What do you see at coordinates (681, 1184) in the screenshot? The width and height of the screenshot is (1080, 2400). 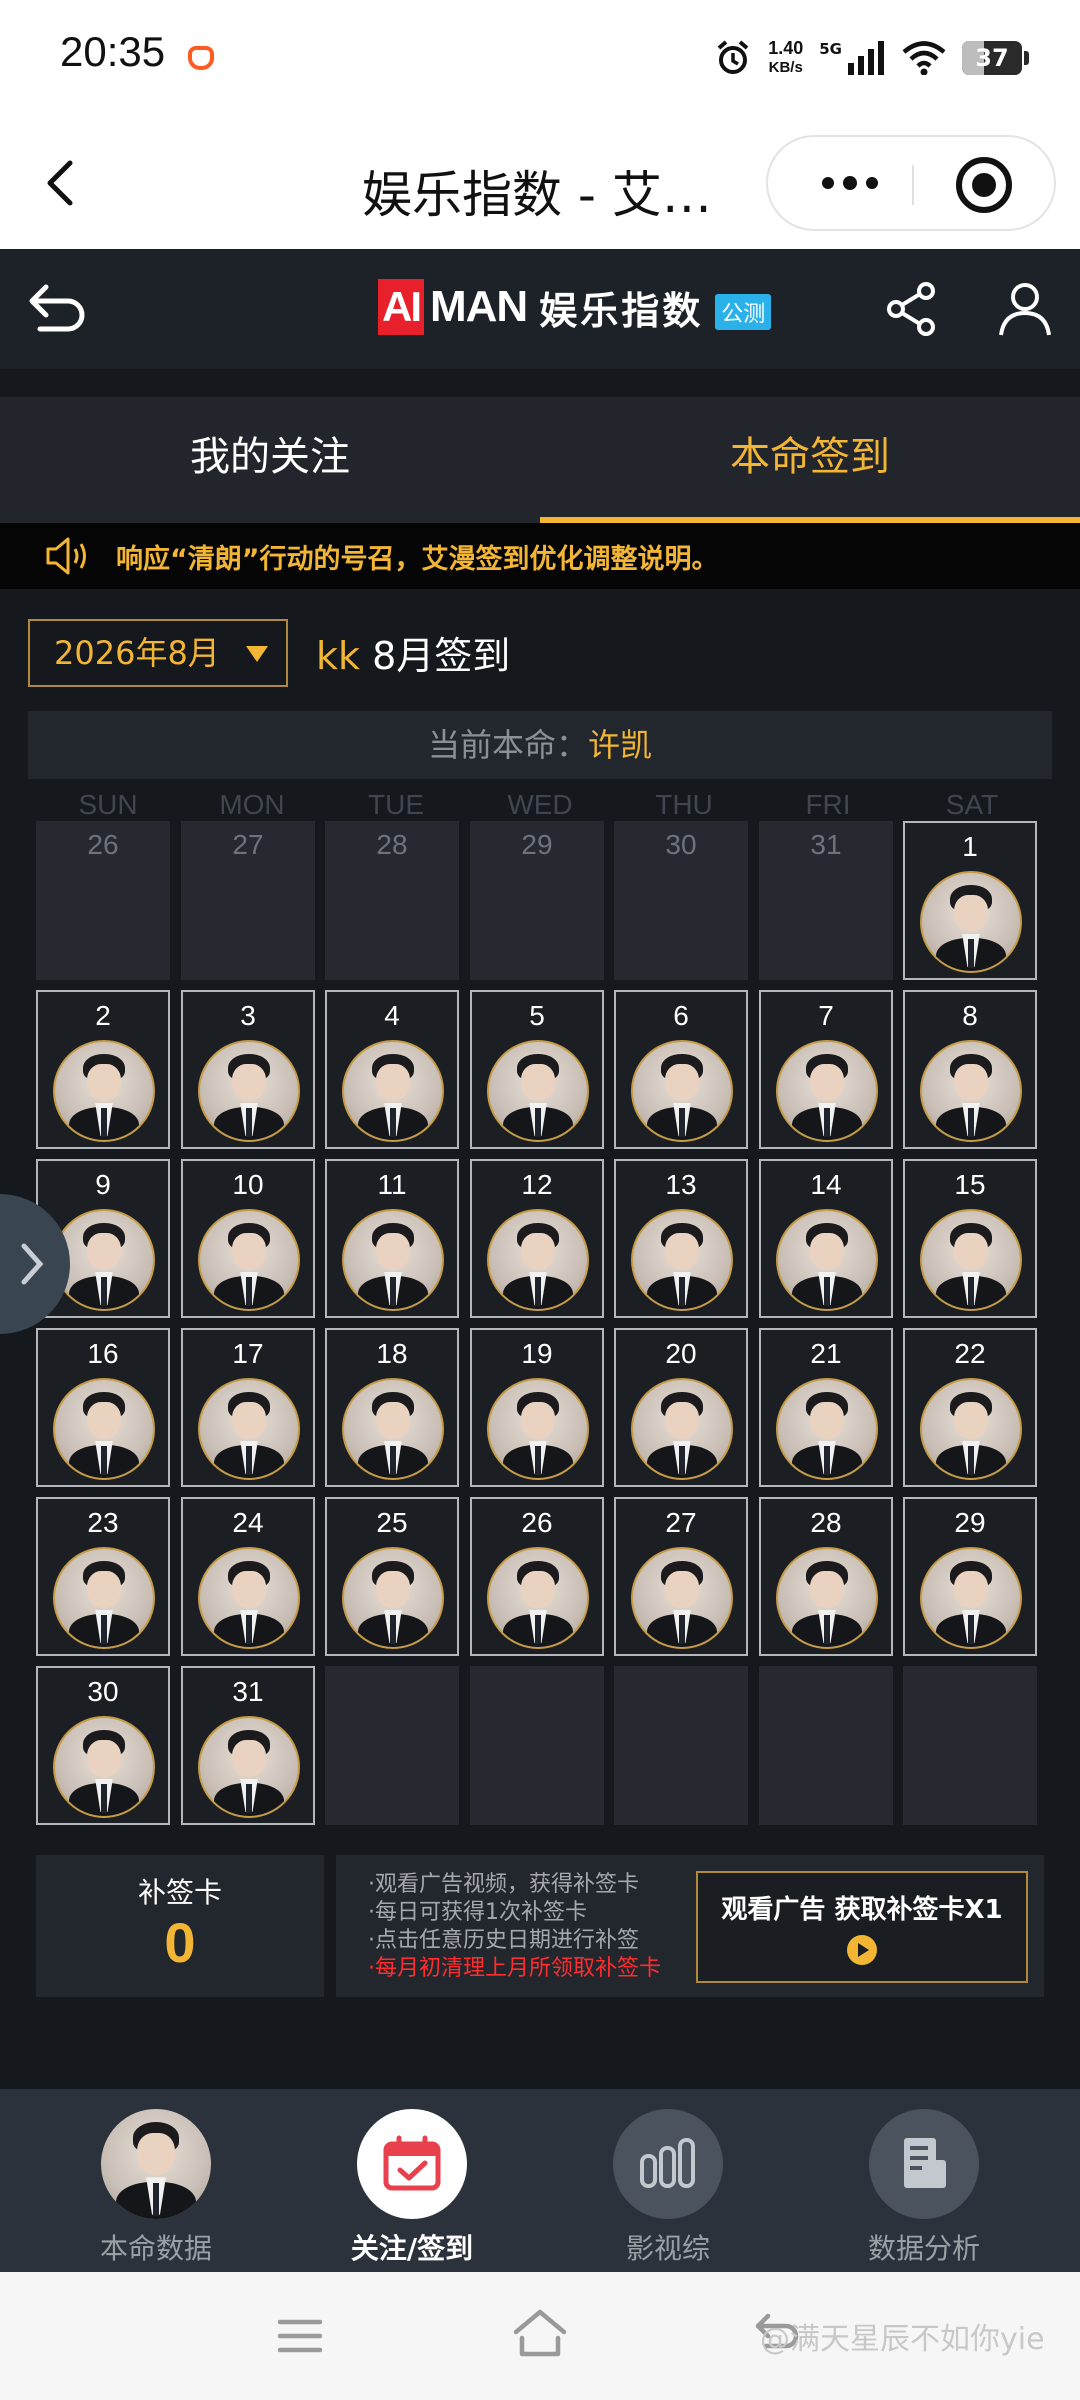 I see `day-number: 13` at bounding box center [681, 1184].